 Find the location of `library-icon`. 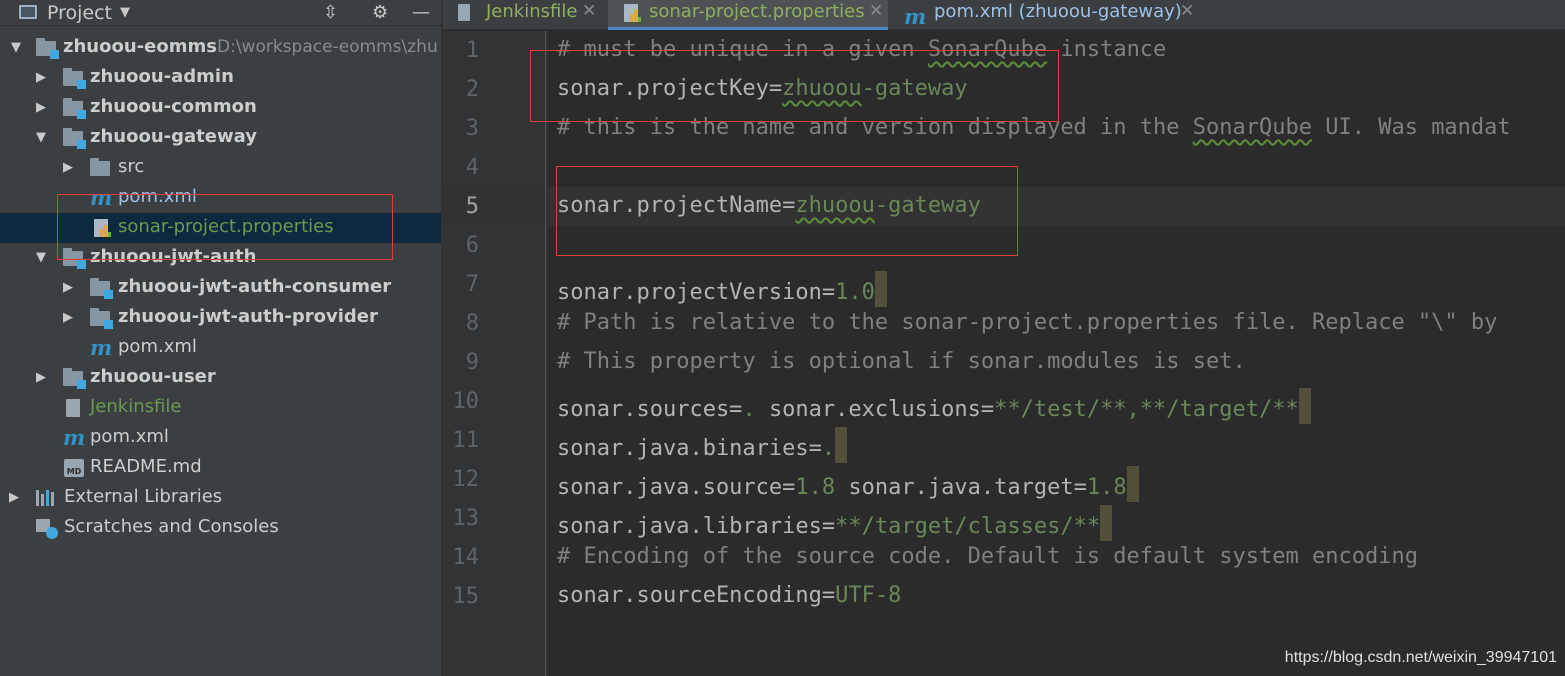

library-icon is located at coordinates (47, 498).